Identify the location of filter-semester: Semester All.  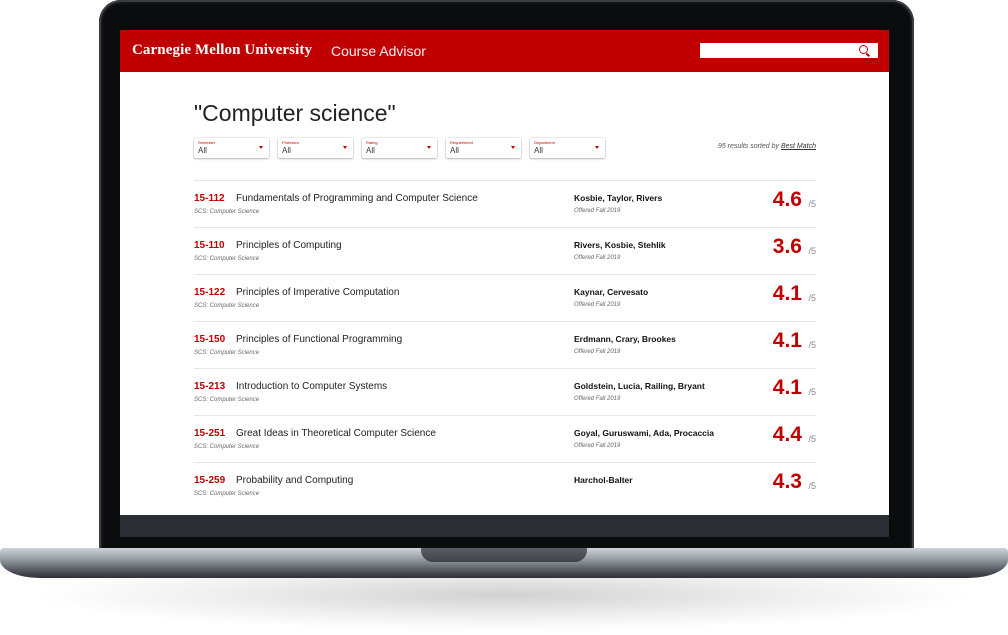
(231, 148).